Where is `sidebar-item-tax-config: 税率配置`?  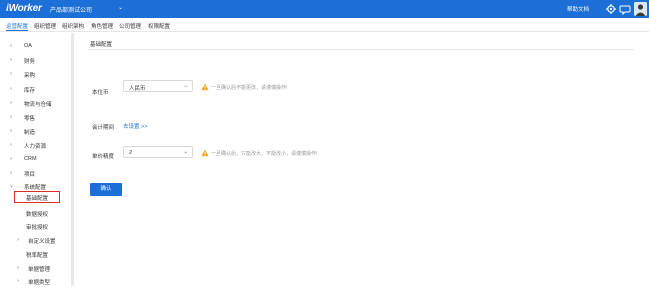
sidebar-item-tax-config: 税率配置 is located at coordinates (35, 254).